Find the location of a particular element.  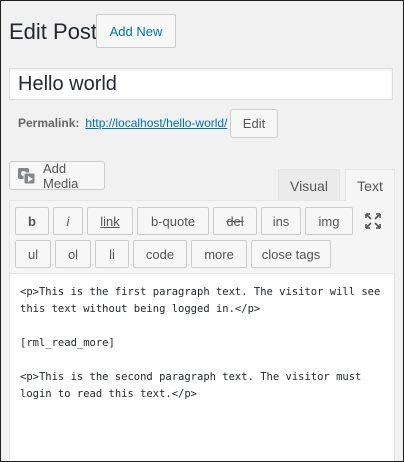

quicktag-li-button: li is located at coordinates (112, 254).